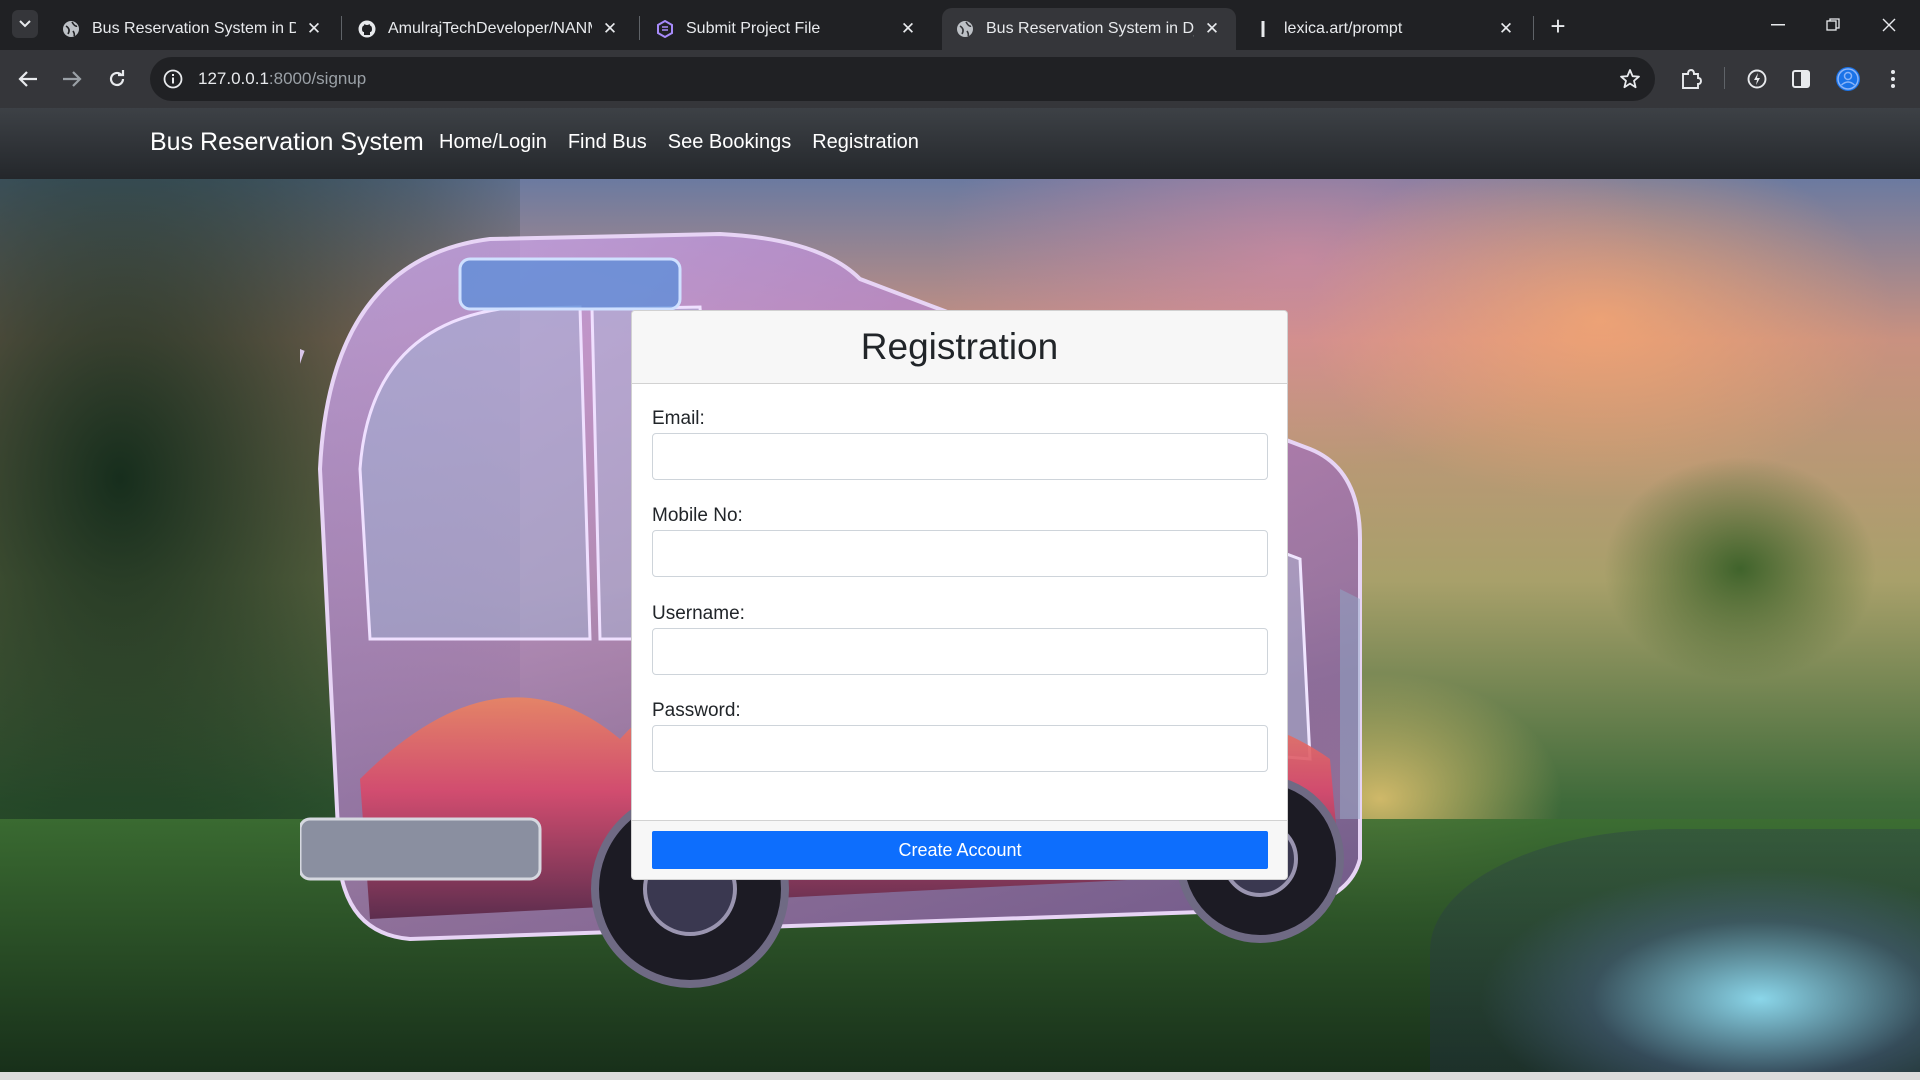 The height and width of the screenshot is (1080, 1920). I want to click on password-label: Password:, so click(696, 710).